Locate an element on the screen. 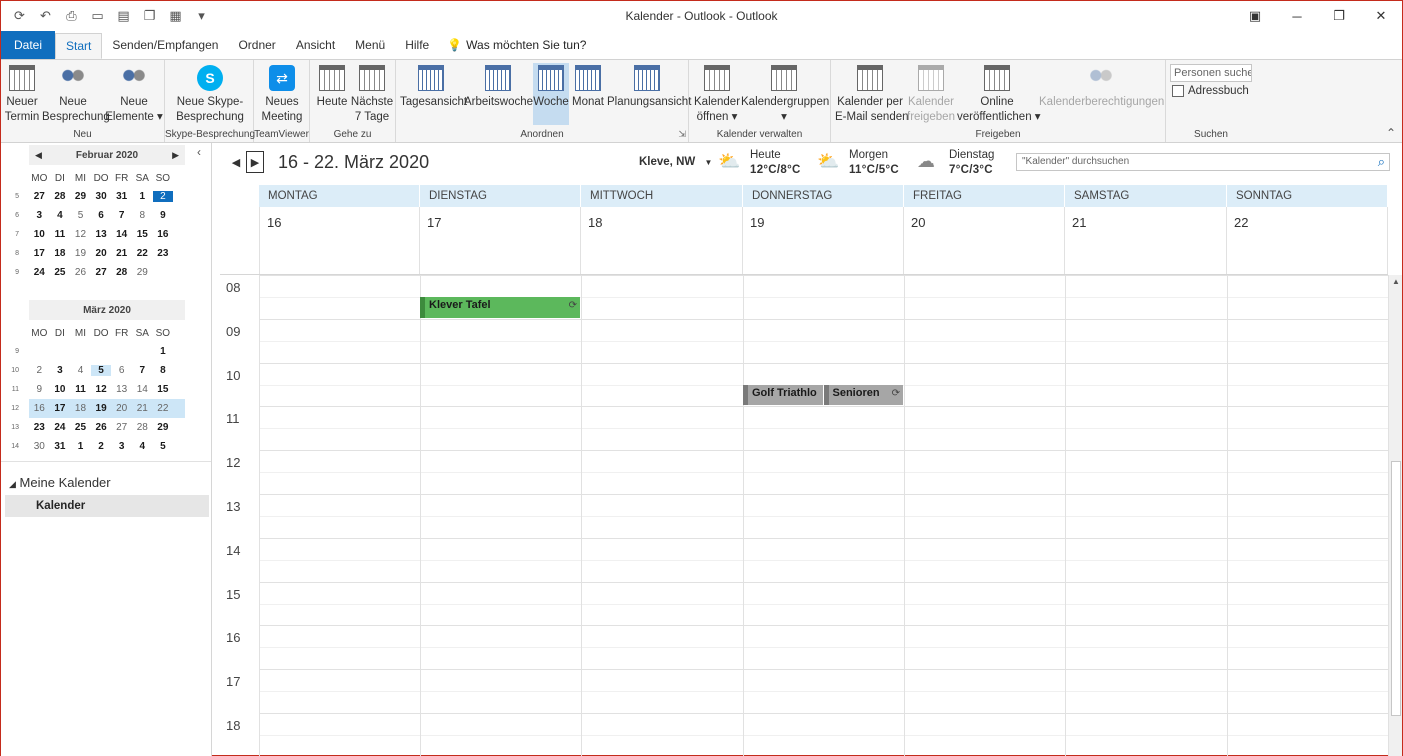  people-search-input: Personen suchen is located at coordinates (1211, 73).